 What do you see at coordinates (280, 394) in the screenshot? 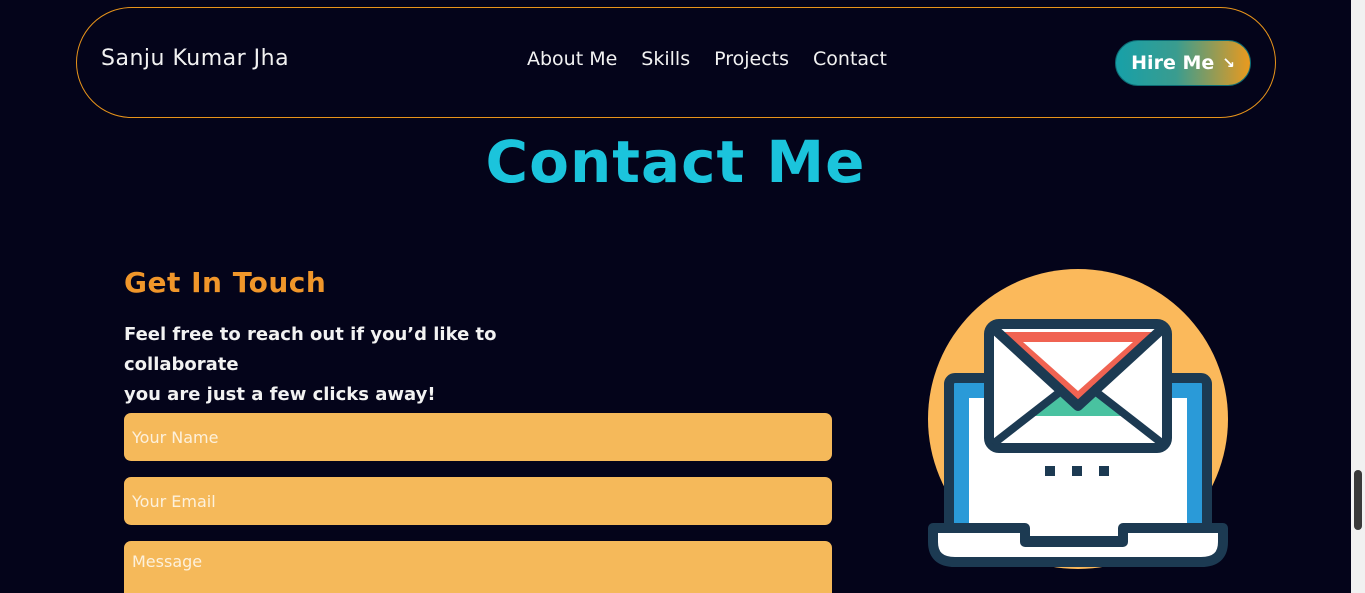
I see `intro-line-2: you are just a few clicks away!` at bounding box center [280, 394].